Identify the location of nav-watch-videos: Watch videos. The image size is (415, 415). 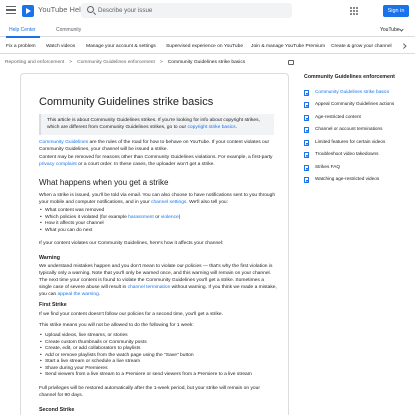
(60, 46).